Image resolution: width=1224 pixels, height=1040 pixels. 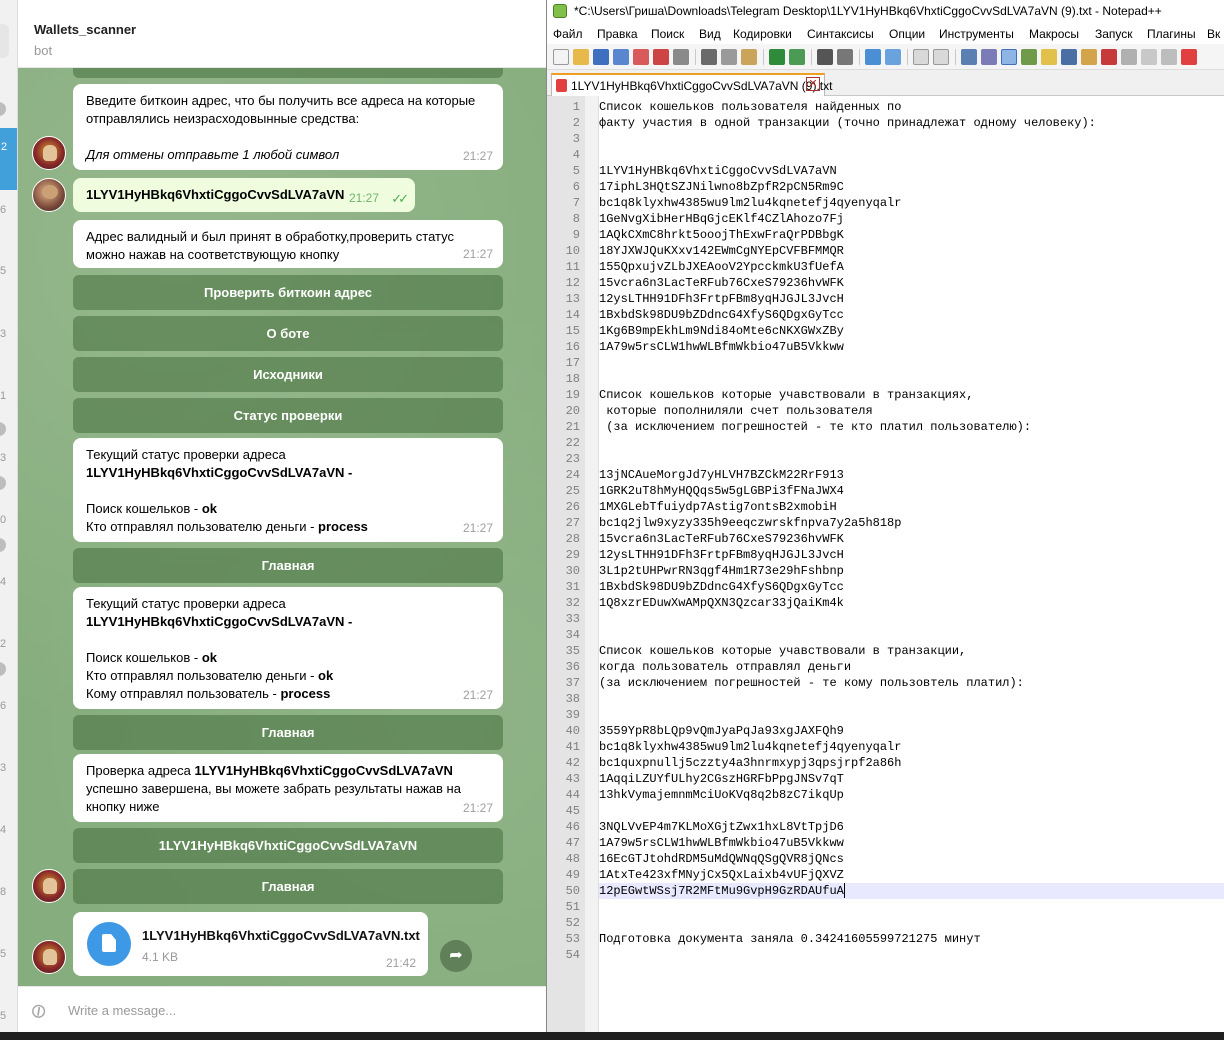 What do you see at coordinates (721, 891) in the screenshot?
I see `code-line: 12pEGwtWSsj7R2MFtMu9GvpH9GzRDAUfuA` at bounding box center [721, 891].